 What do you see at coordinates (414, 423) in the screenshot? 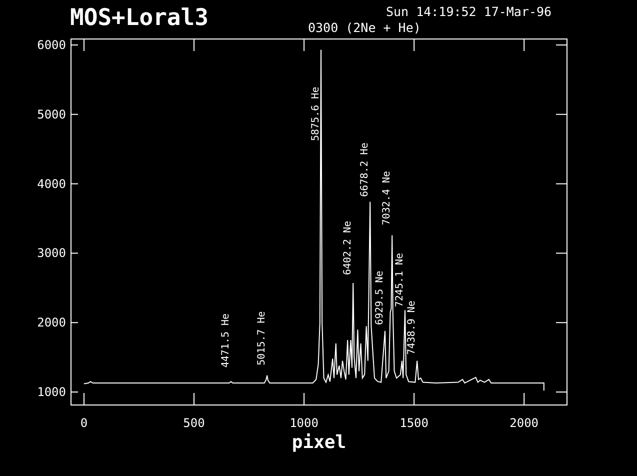
I see `tick-label: 1500` at bounding box center [414, 423].